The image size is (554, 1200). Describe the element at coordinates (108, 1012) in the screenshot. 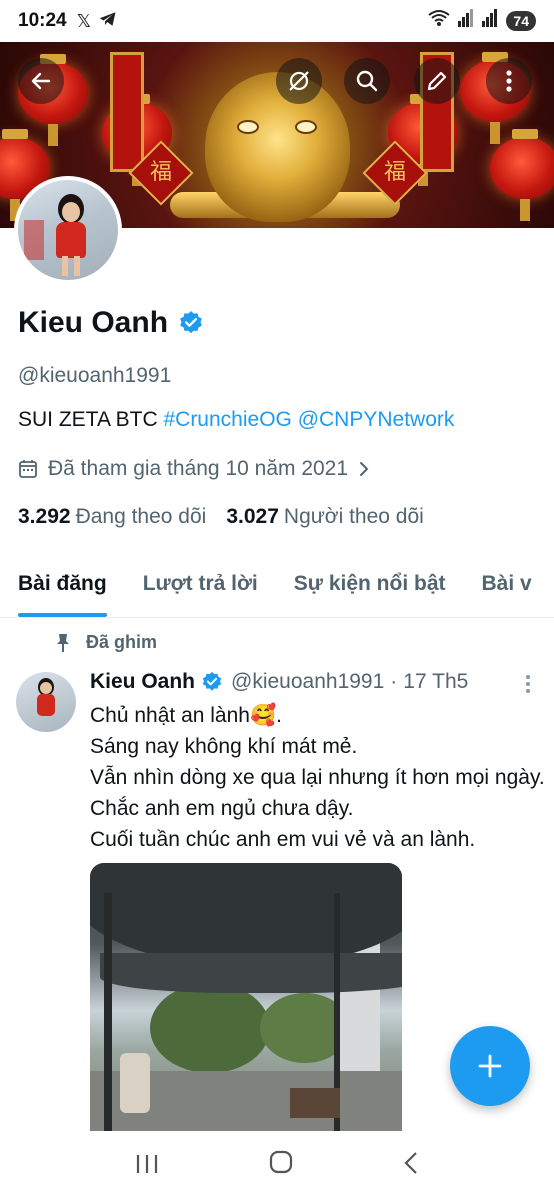

I see `image-pole` at that location.